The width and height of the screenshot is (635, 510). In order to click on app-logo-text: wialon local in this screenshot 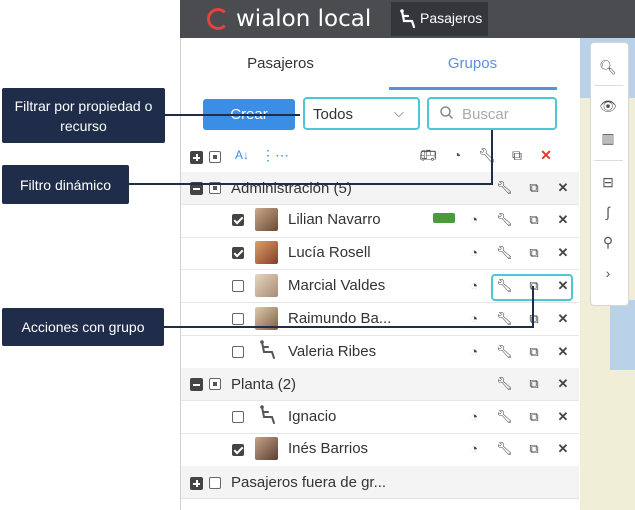, I will do `click(304, 19)`.